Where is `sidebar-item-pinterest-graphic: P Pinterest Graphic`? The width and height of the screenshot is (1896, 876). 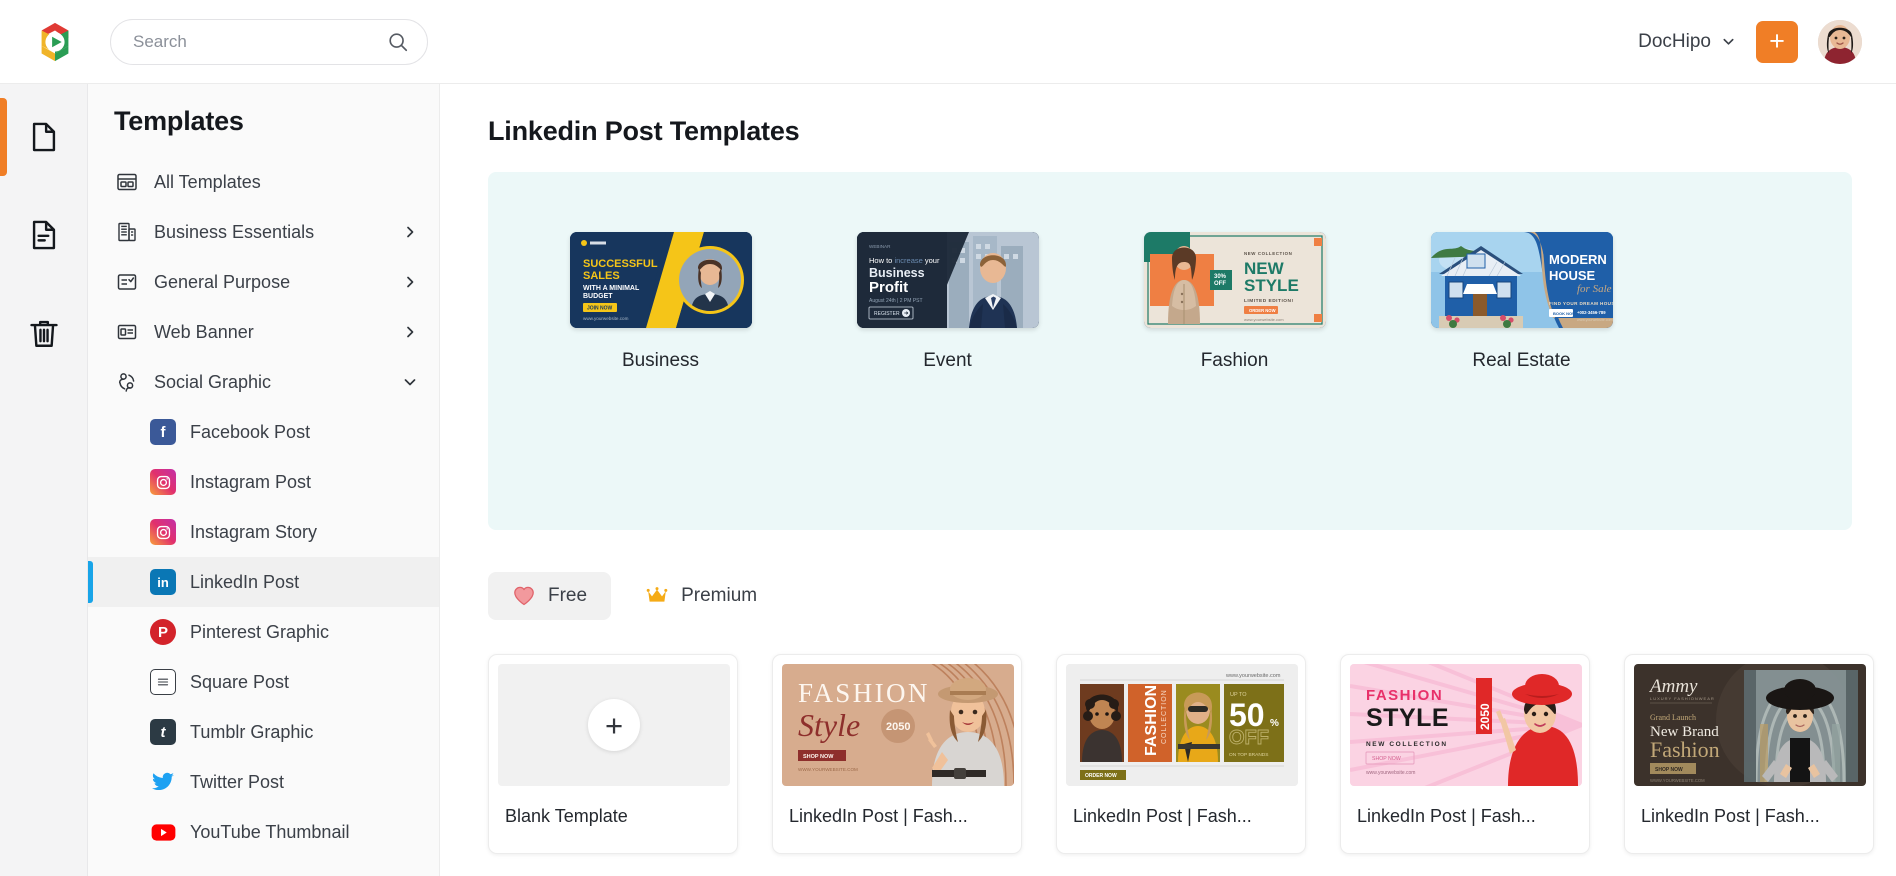
sidebar-item-pinterest-graphic: P Pinterest Graphic is located at coordinates (263, 632).